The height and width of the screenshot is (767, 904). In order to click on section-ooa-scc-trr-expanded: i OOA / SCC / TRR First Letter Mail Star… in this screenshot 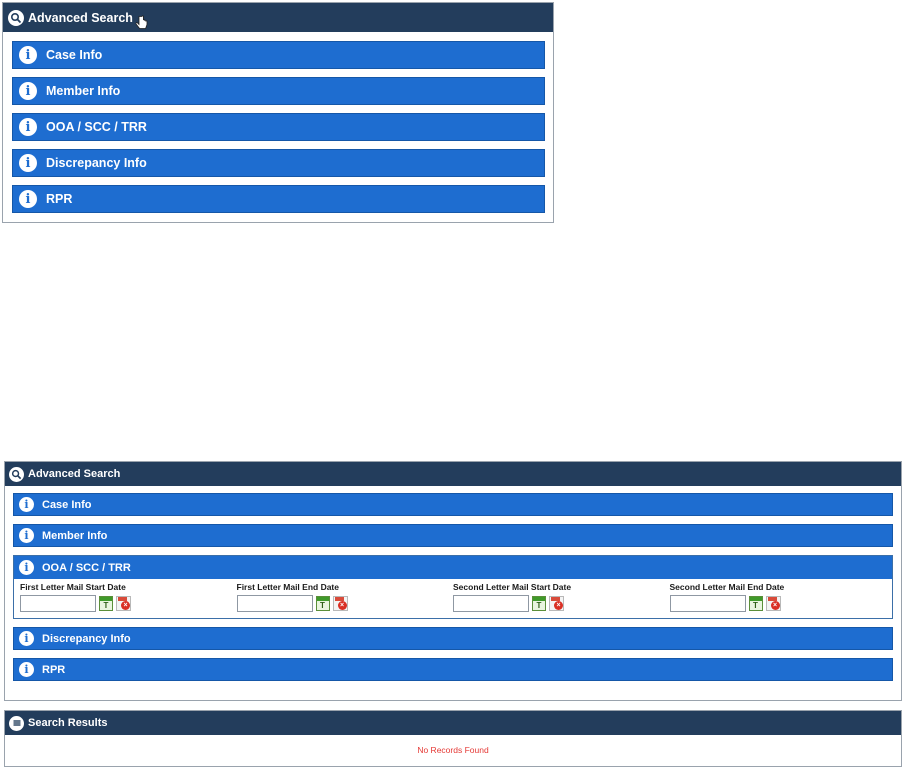, I will do `click(453, 587)`.